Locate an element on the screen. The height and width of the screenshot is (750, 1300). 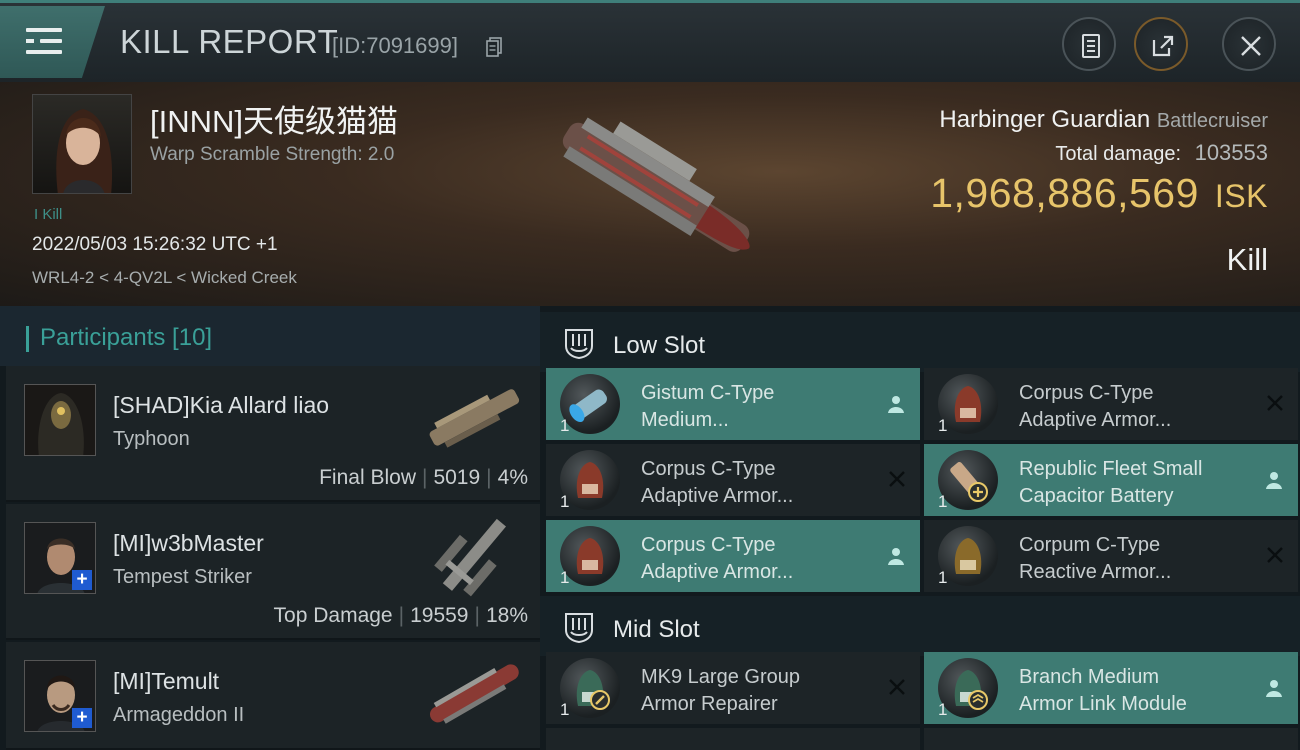
module-item: 1 Branch Medium Armor Link Module is located at coordinates (1111, 688).